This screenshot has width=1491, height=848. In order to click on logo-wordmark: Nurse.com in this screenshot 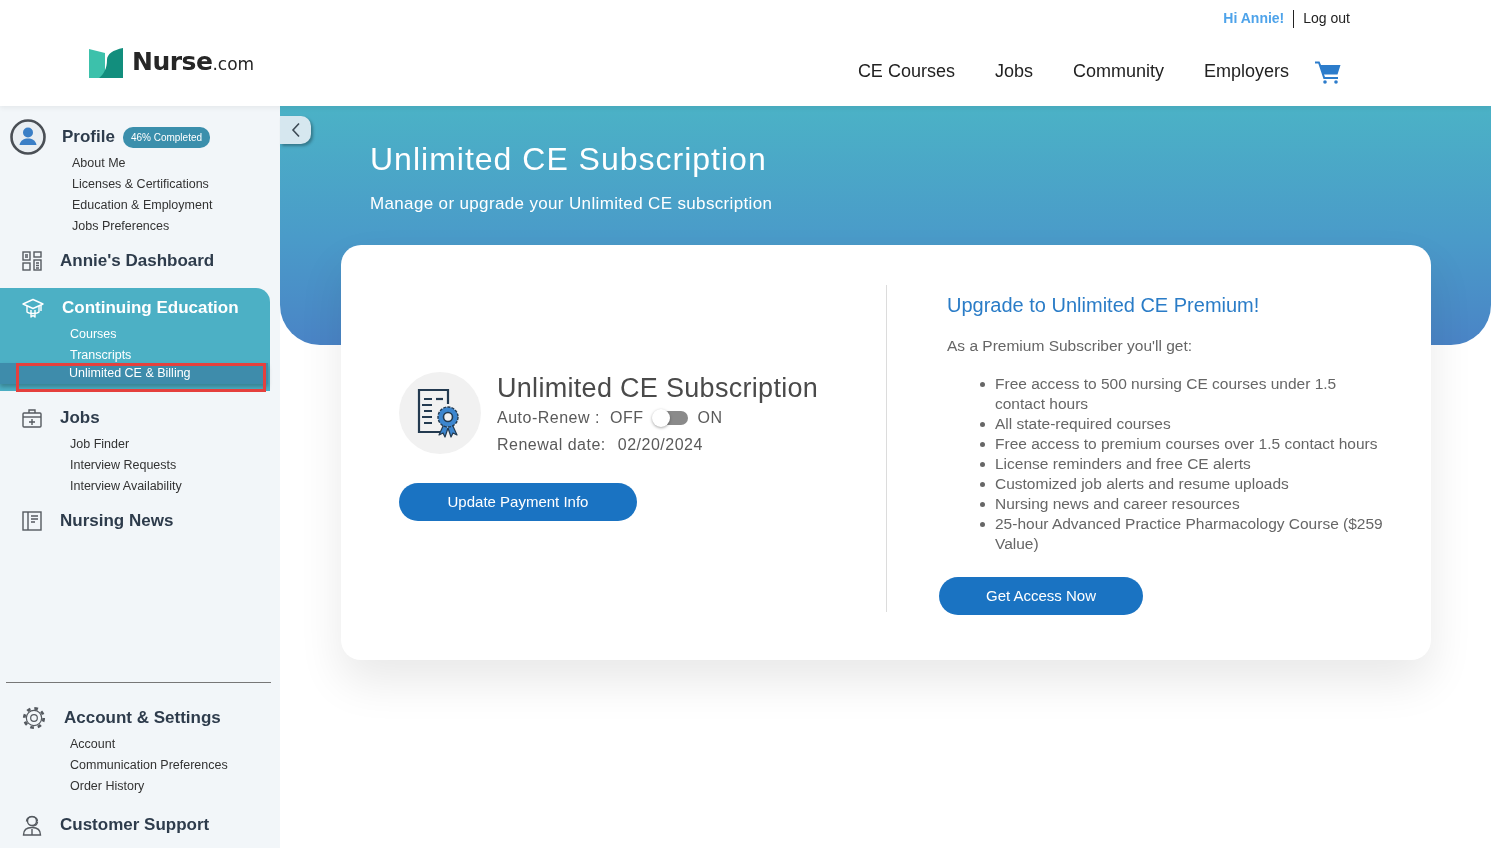, I will do `click(193, 63)`.